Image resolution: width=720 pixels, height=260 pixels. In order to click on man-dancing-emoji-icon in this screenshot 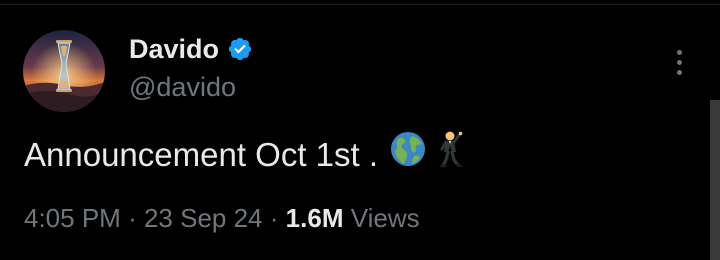, I will do `click(452, 154)`.